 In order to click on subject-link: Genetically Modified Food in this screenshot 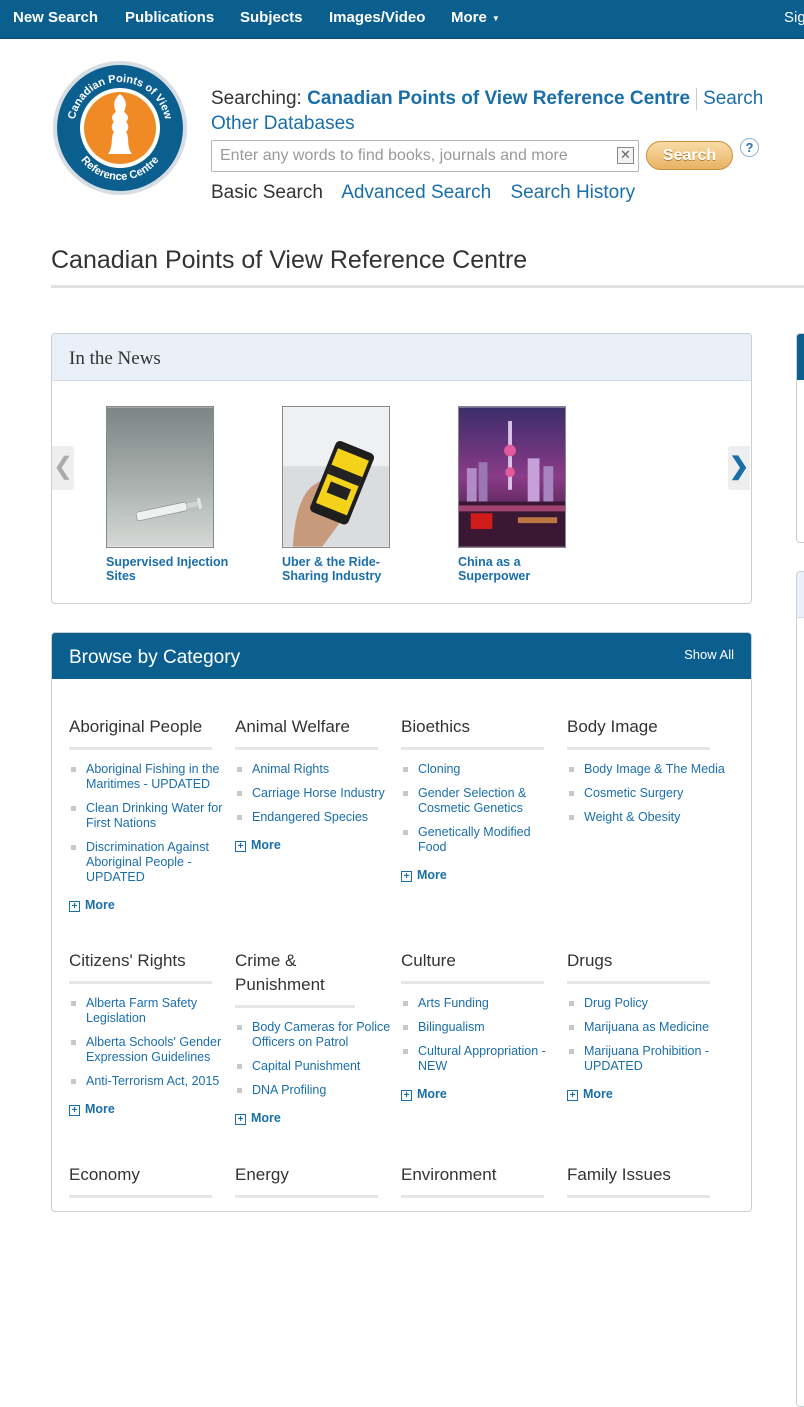, I will do `click(474, 839)`.